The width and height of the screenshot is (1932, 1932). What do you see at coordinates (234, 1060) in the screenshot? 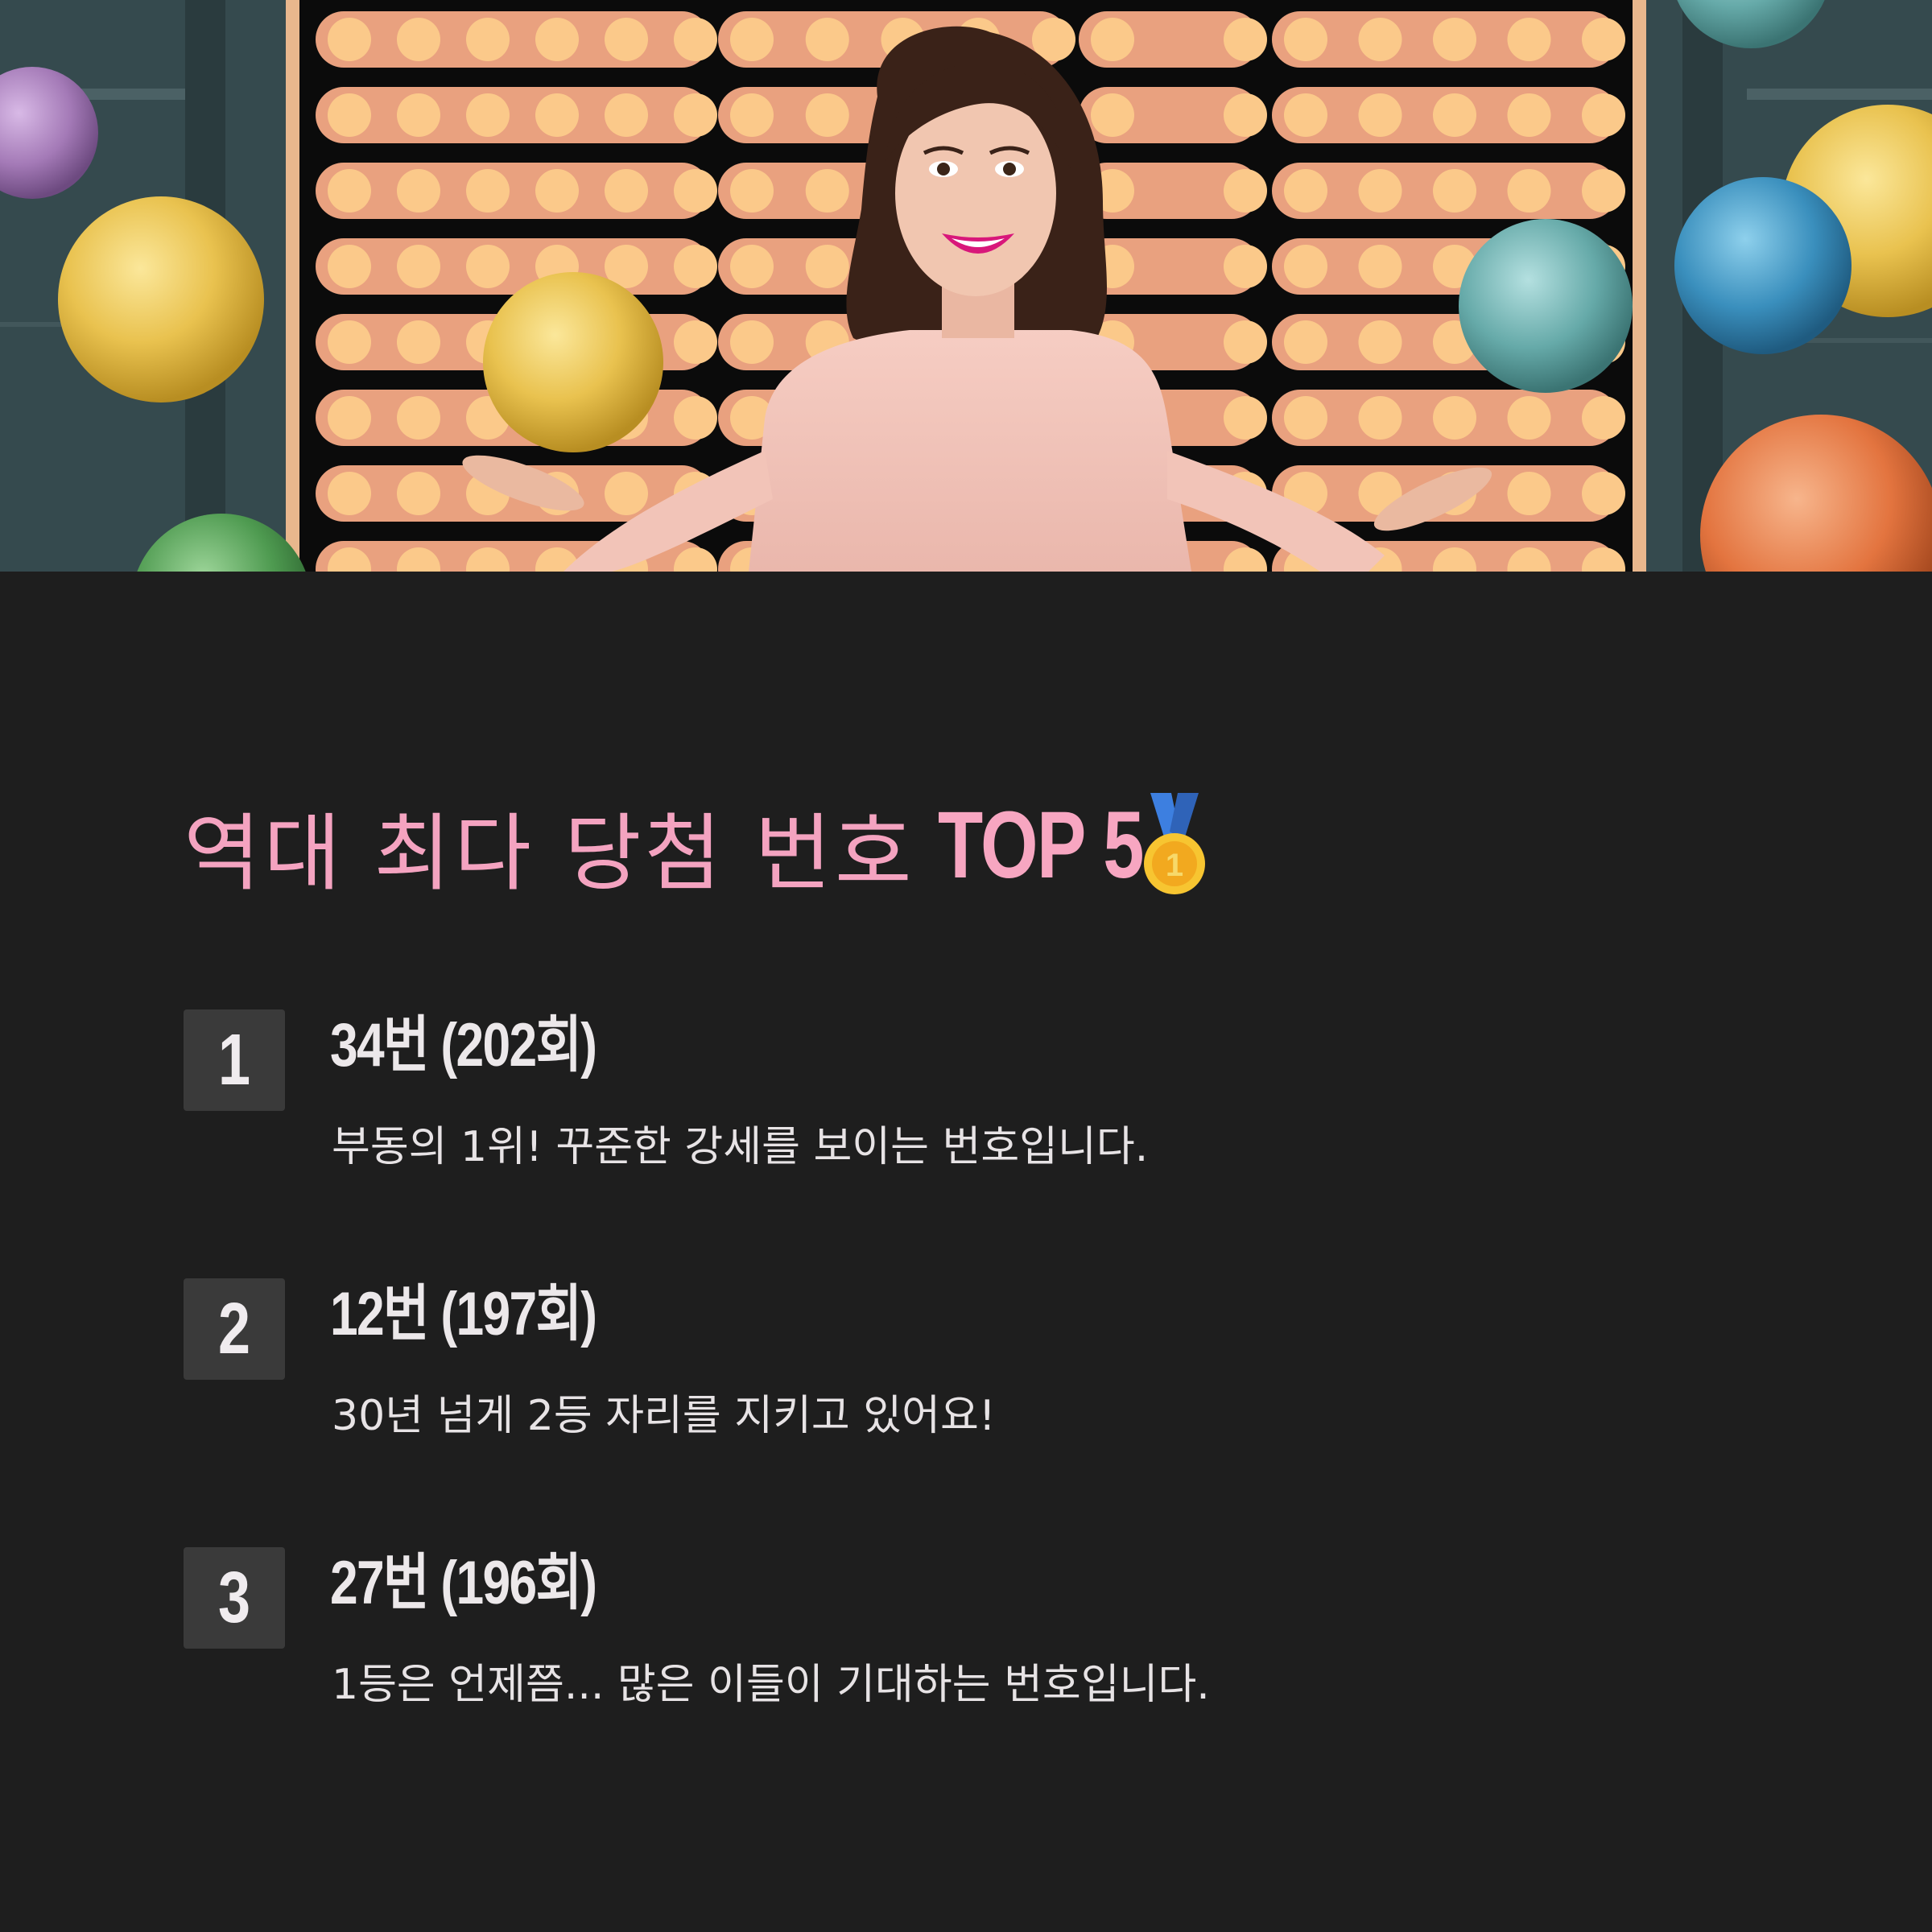
I see `rank-badge: 1` at bounding box center [234, 1060].